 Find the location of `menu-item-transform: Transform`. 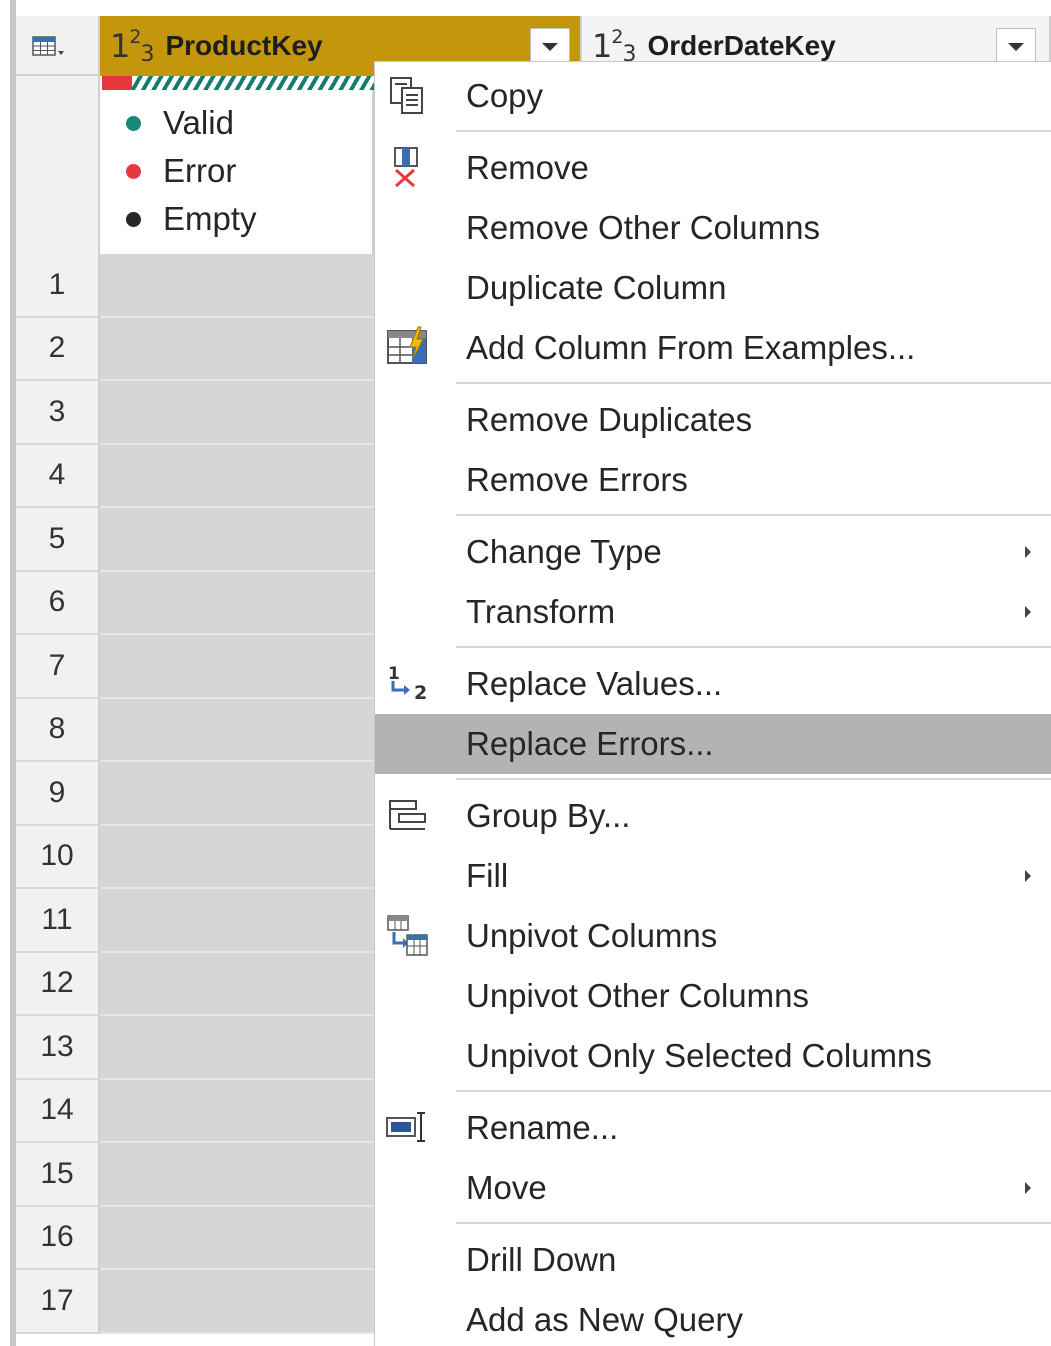

menu-item-transform: Transform is located at coordinates (713, 612).